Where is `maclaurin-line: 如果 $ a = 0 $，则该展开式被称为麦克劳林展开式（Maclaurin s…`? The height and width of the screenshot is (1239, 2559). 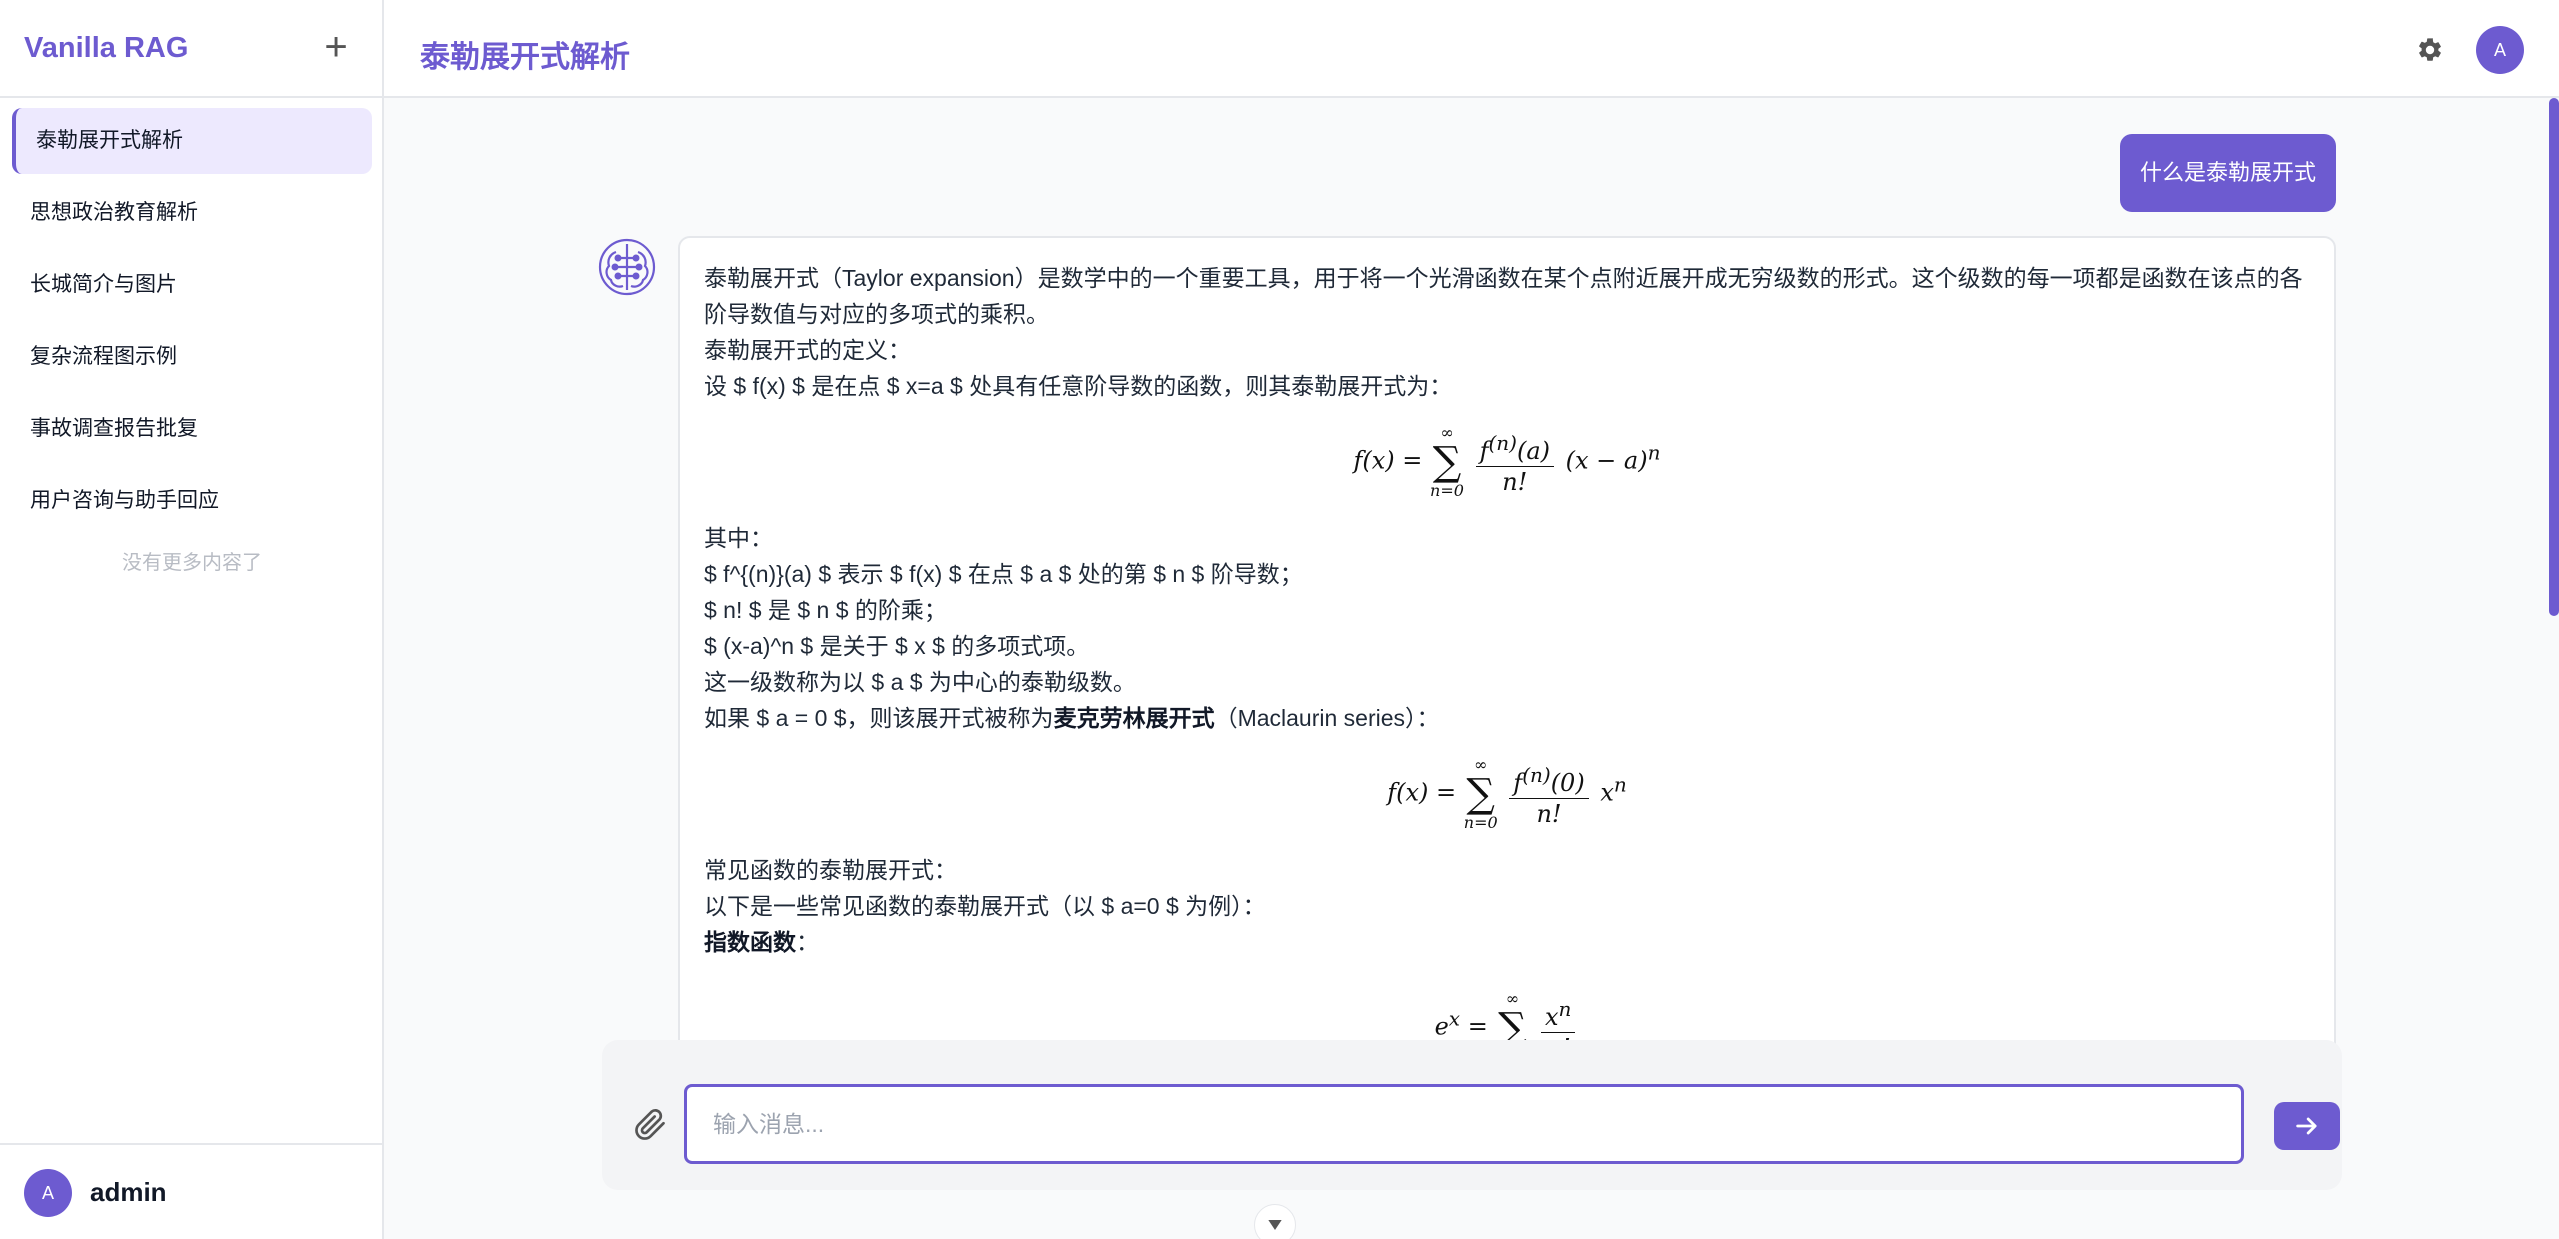 maclaurin-line: 如果 $ a = 0 $，则该展开式被称为麦克劳林展开式（Maclaurin s… is located at coordinates (1072, 718).